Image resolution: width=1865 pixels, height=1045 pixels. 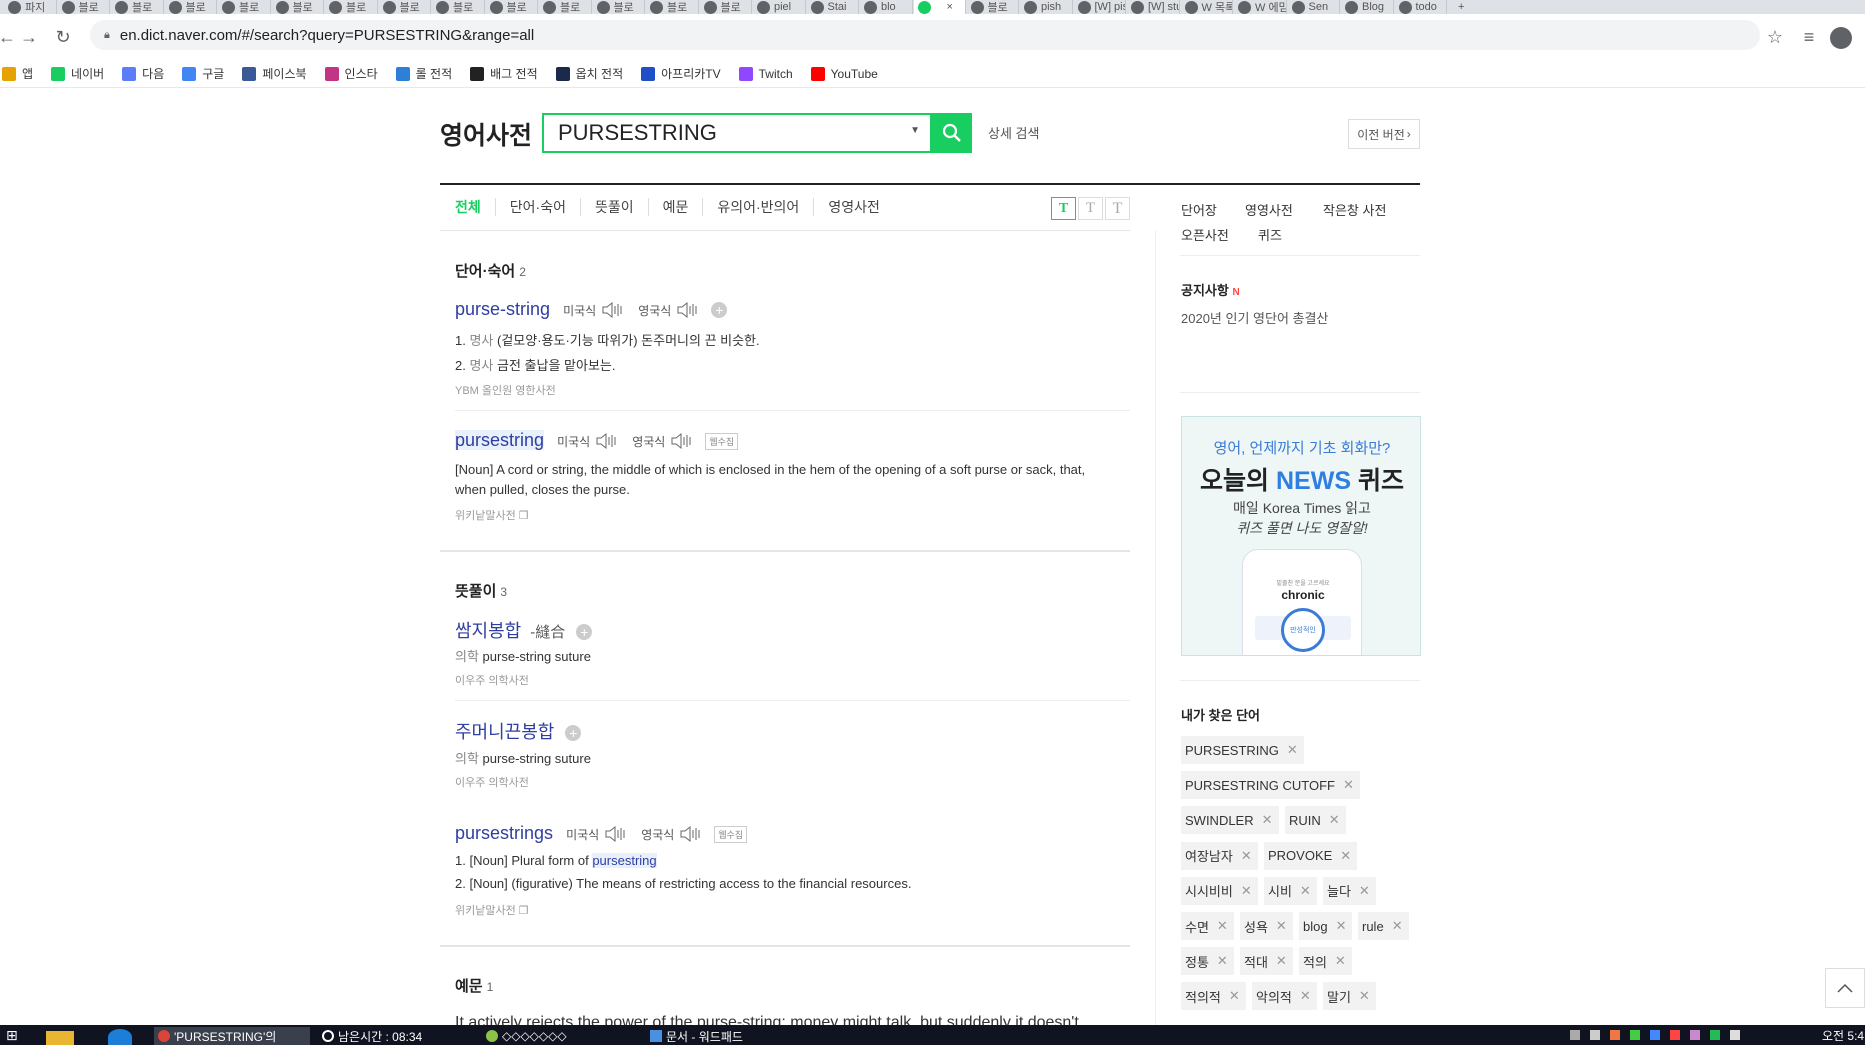 What do you see at coordinates (1013, 132) in the screenshot?
I see `advanced-search-link: 상세 검색` at bounding box center [1013, 132].